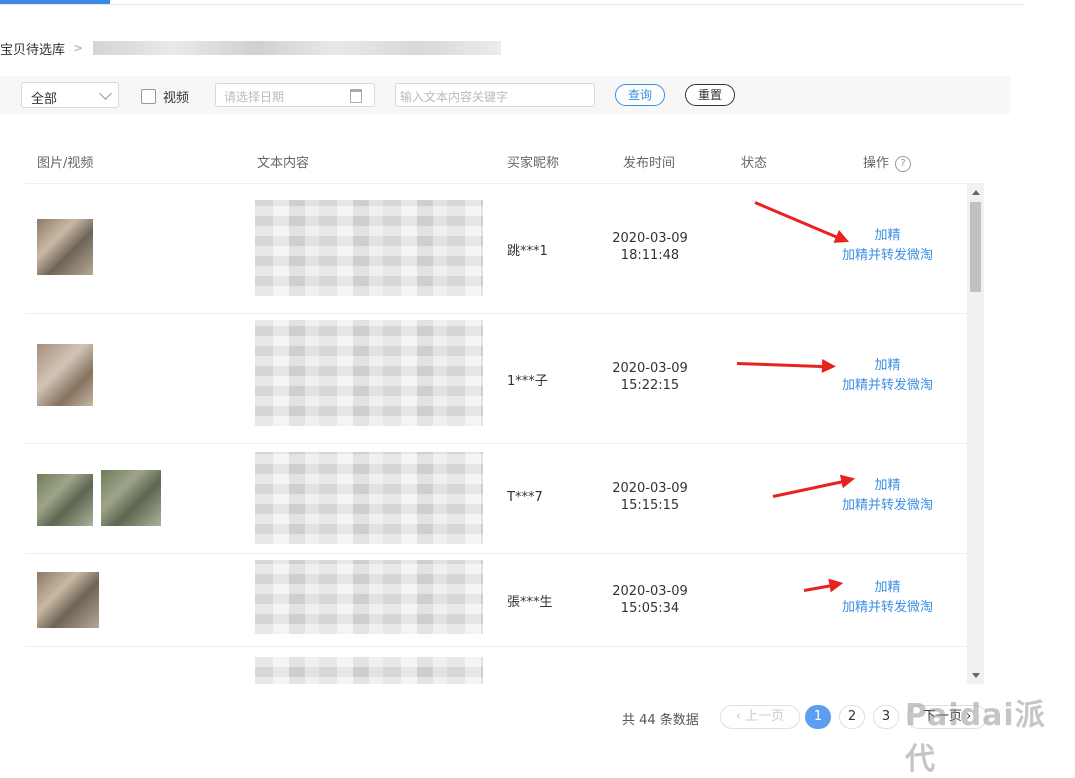  What do you see at coordinates (649, 163) in the screenshot?
I see `col-publish-time: 发布时间` at bounding box center [649, 163].